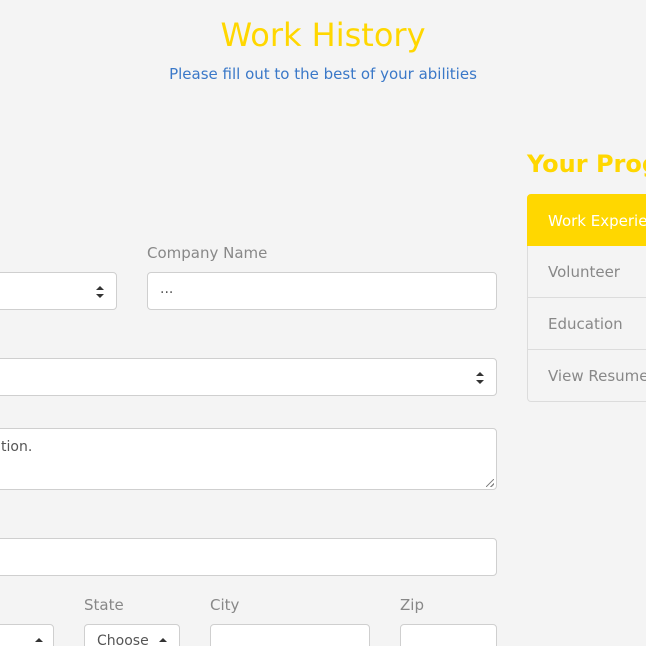  I want to click on page-title: Work History, so click(323, 35).